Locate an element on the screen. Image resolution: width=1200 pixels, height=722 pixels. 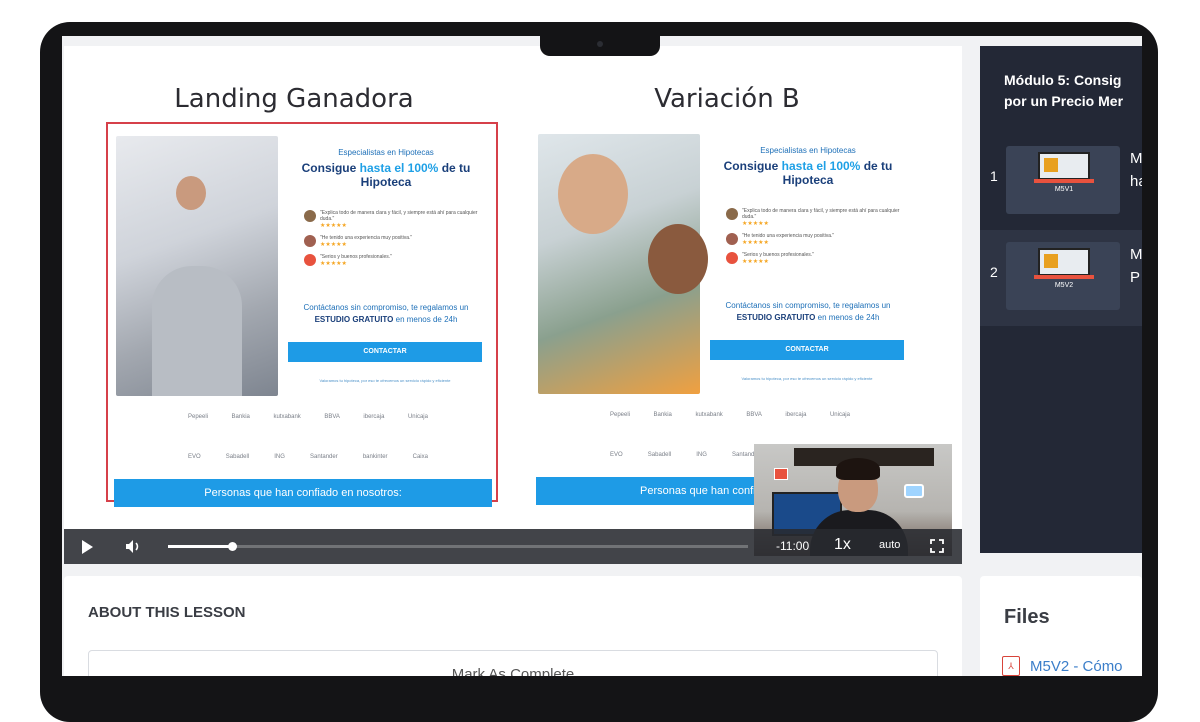
fullscreen-icon is located at coordinates (937, 546).